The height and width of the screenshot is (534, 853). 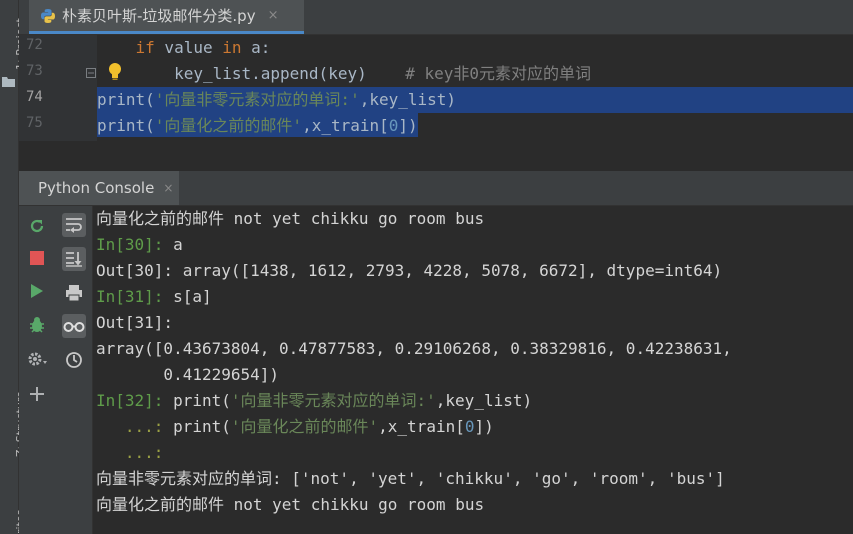 What do you see at coordinates (13, 46) in the screenshot?
I see `project-tool-tab: 1: Project` at bounding box center [13, 46].